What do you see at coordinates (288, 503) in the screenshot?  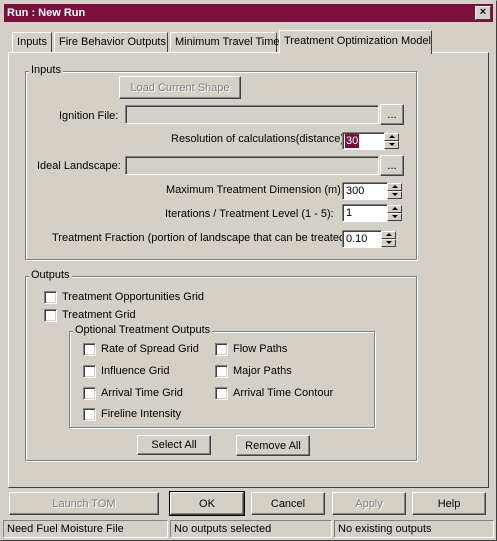 I see `cancel-button: Cancel` at bounding box center [288, 503].